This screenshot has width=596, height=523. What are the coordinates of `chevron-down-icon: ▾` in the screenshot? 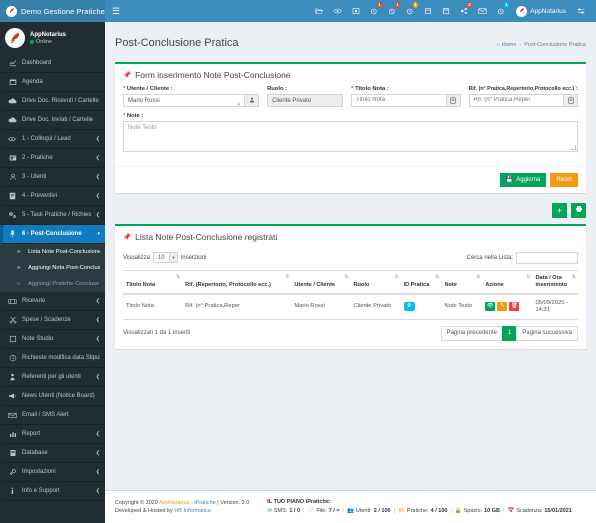 It's located at (239, 104).